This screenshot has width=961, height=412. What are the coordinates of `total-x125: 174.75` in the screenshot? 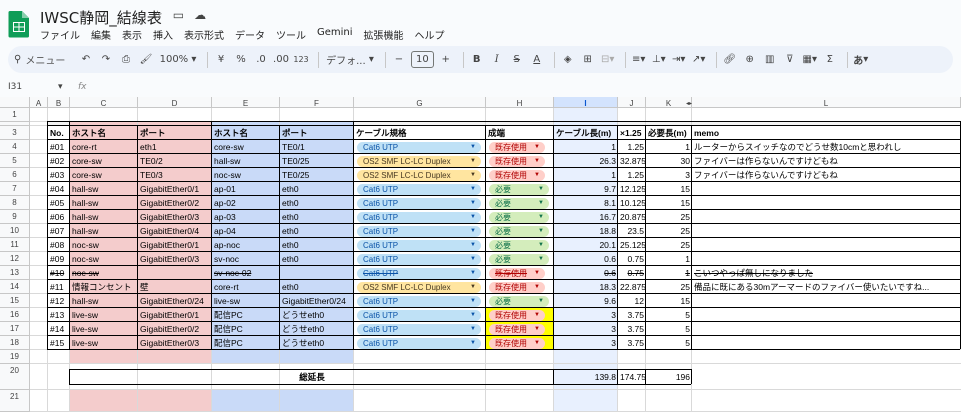 It's located at (632, 377).